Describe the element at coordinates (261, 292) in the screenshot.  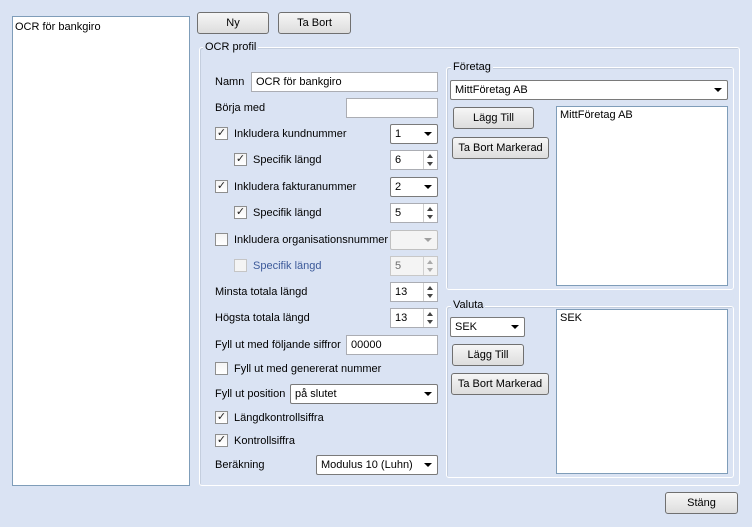
I see `min-total-length-label: Minsta totala längd` at that location.